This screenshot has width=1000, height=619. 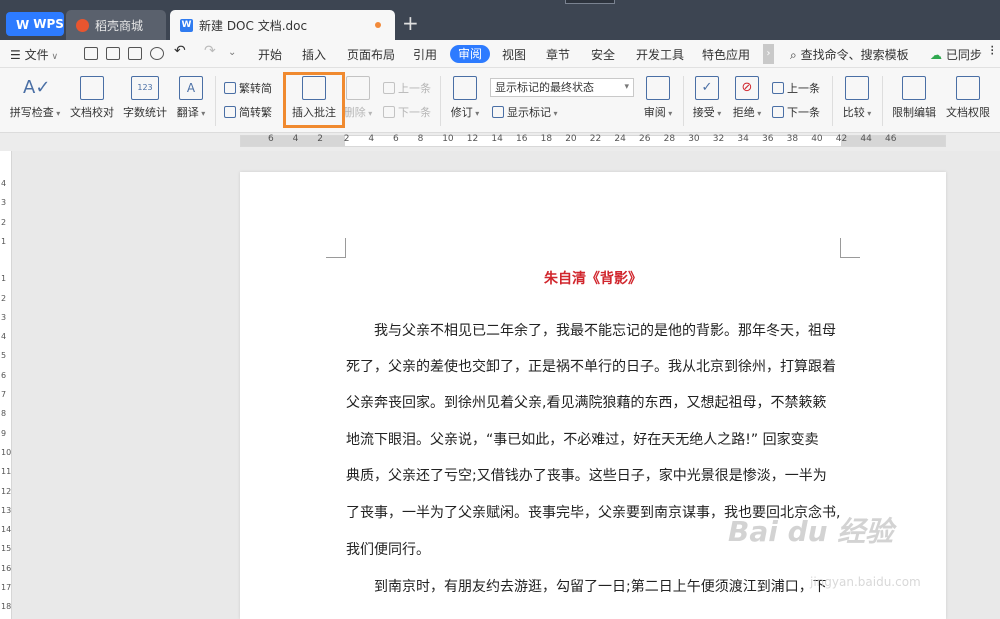 What do you see at coordinates (562, 87) in the screenshot?
I see `display-state-select: 显示标记的最终状态 ▾` at bounding box center [562, 87].